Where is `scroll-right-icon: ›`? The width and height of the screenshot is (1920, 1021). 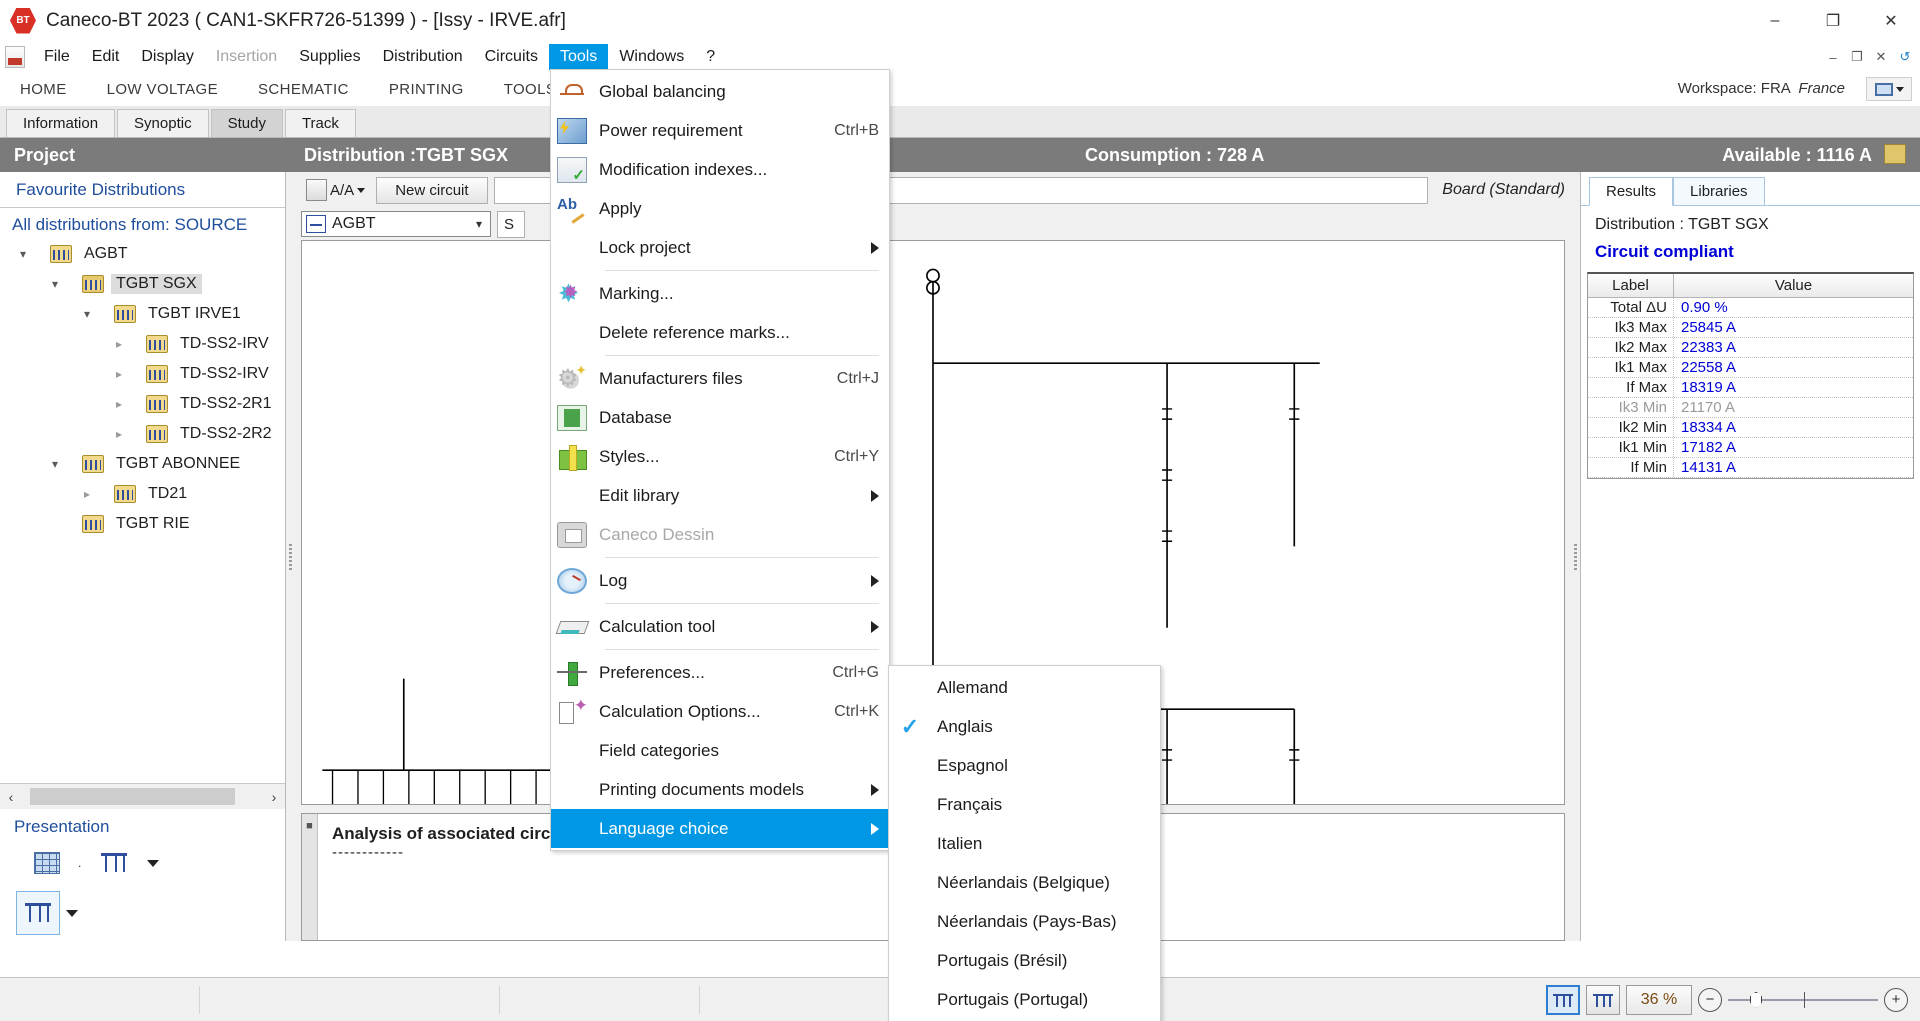
scroll-right-icon: › is located at coordinates (274, 797).